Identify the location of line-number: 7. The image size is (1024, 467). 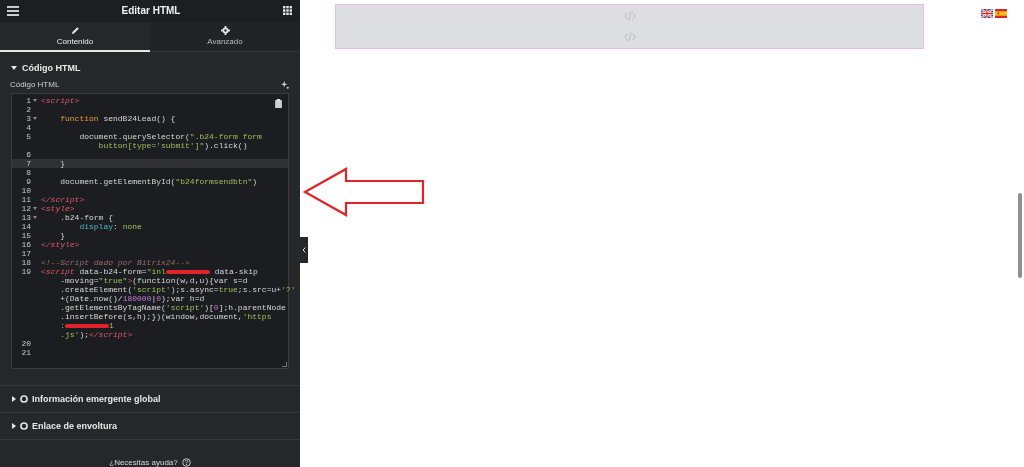
(28, 164).